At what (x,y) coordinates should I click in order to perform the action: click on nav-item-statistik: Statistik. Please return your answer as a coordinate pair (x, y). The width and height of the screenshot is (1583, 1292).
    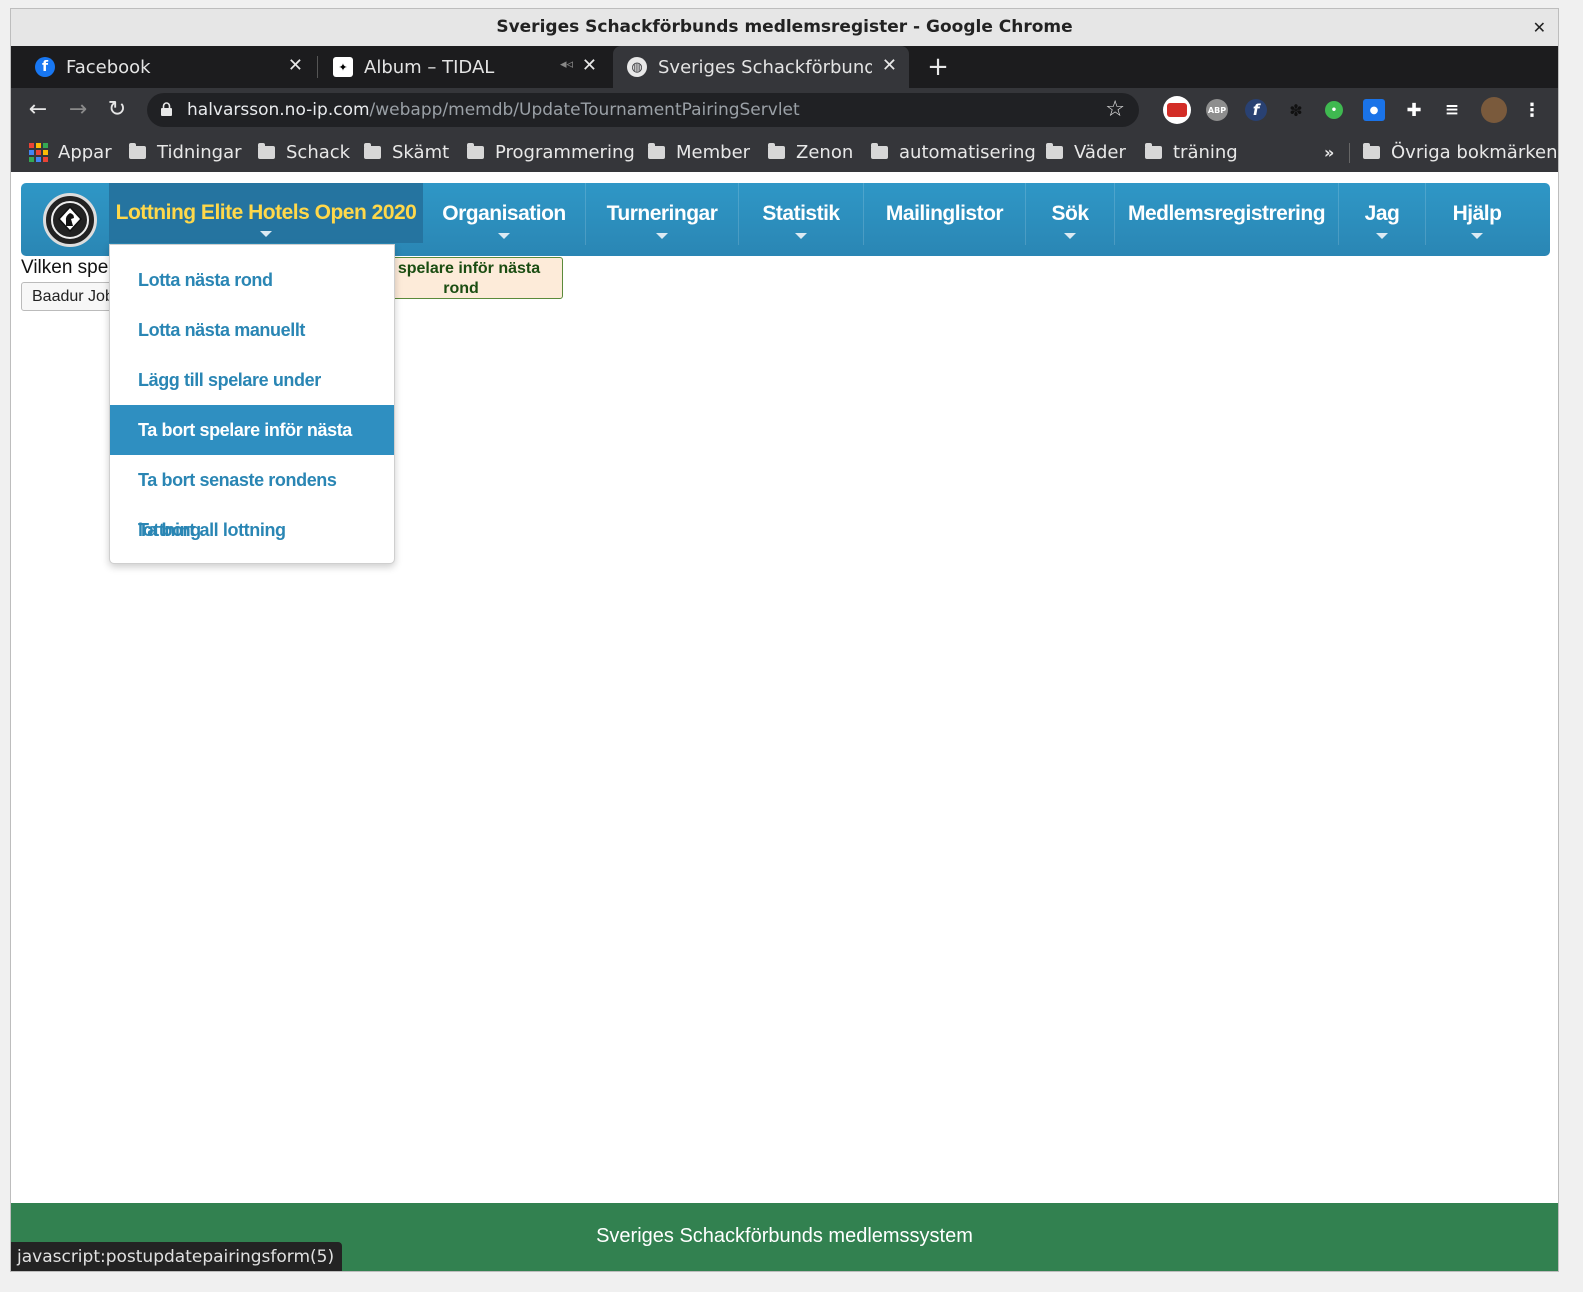
    Looking at the image, I should click on (801, 214).